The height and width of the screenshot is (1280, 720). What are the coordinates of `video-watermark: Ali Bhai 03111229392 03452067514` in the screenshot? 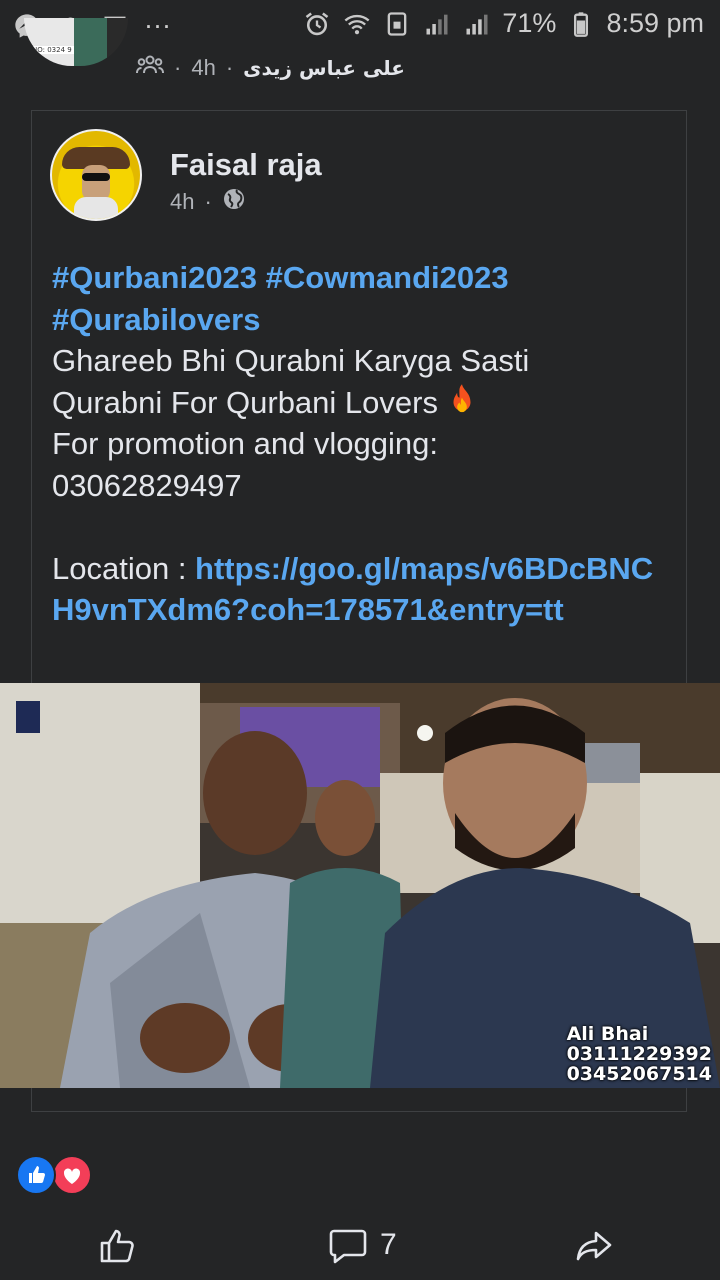 It's located at (639, 1054).